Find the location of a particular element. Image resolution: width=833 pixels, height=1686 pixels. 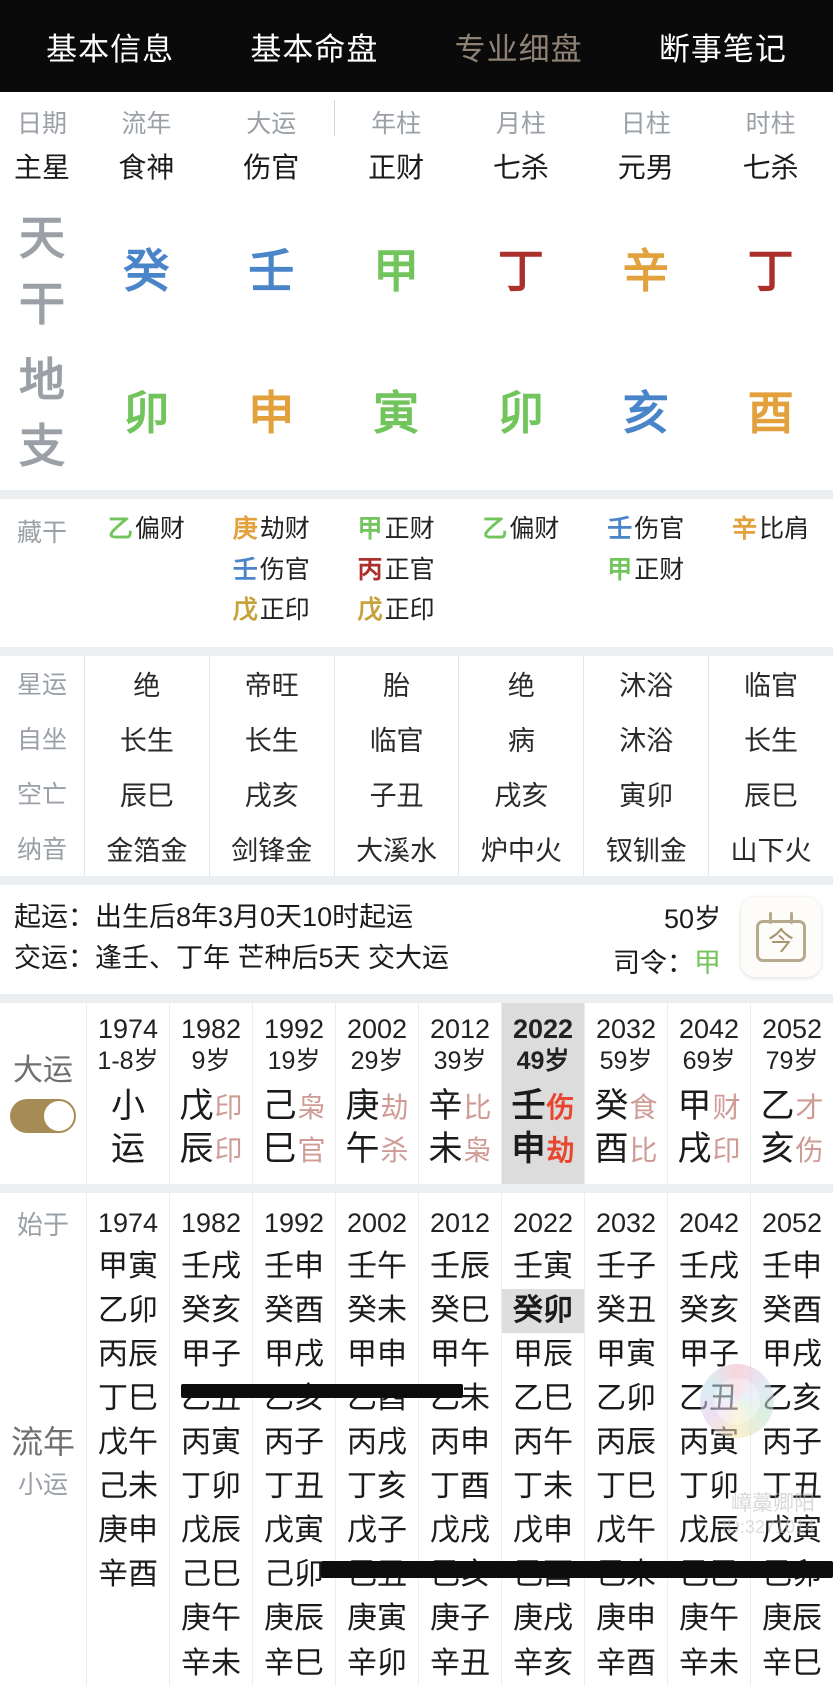

today-button: 今 is located at coordinates (781, 936).